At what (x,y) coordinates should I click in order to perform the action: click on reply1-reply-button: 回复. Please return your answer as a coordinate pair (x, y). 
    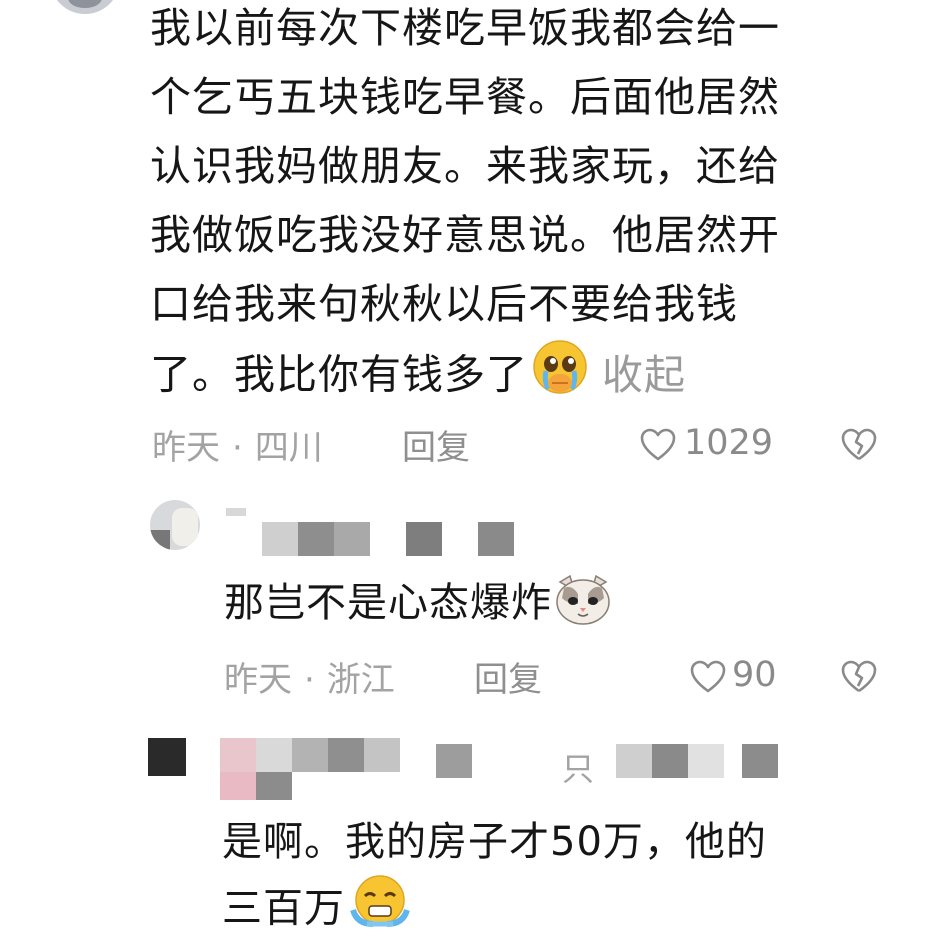
    Looking at the image, I should click on (508, 676).